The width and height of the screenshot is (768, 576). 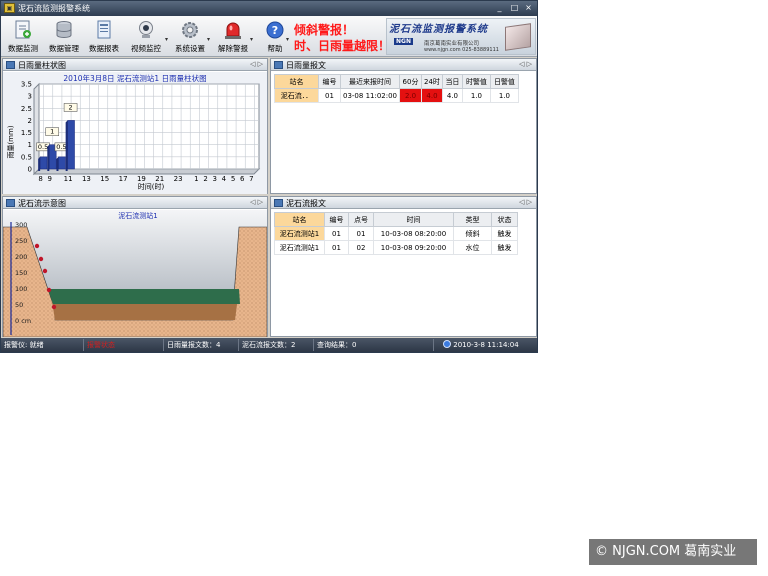 I want to click on column-header: 24时, so click(x=432, y=81).